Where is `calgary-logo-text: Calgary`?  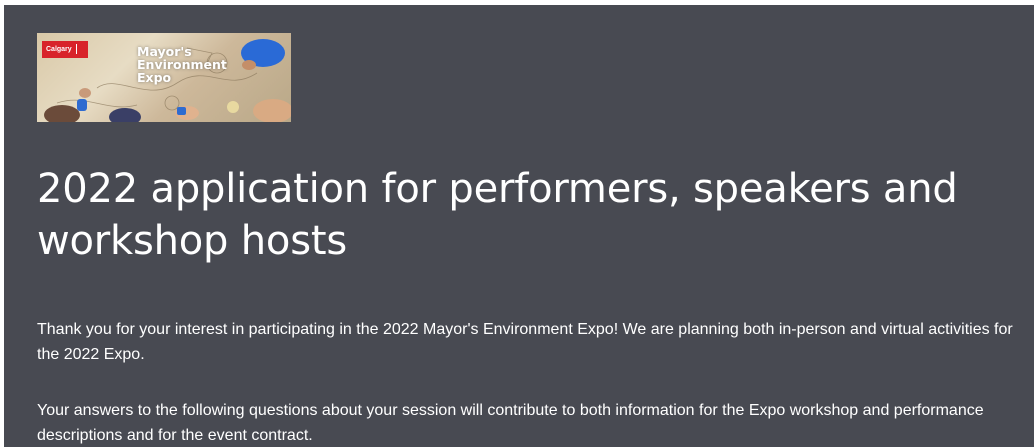 calgary-logo-text: Calgary is located at coordinates (59, 49).